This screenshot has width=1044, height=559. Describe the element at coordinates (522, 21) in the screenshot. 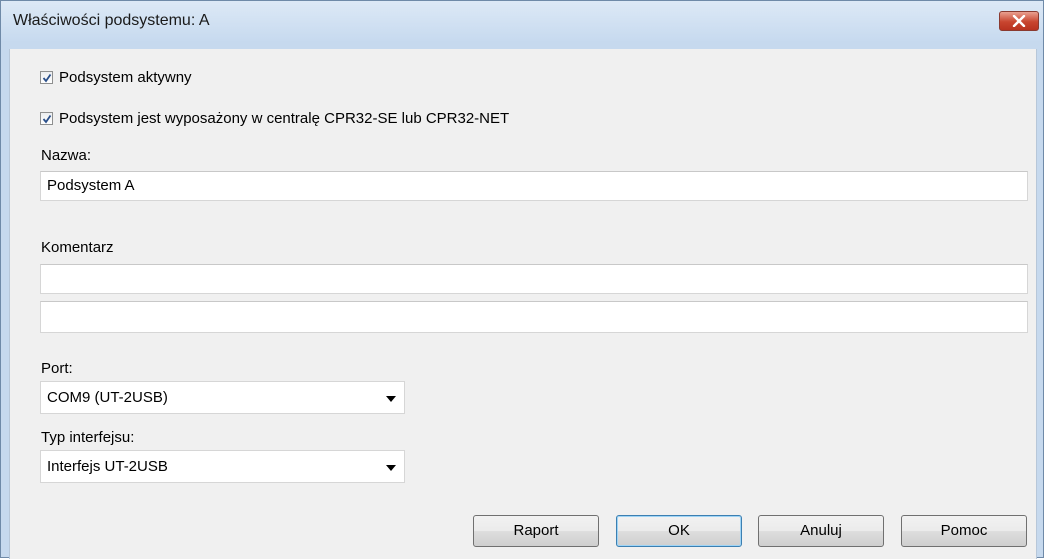

I see `title-bar: Właściwości podsystemu: A` at that location.